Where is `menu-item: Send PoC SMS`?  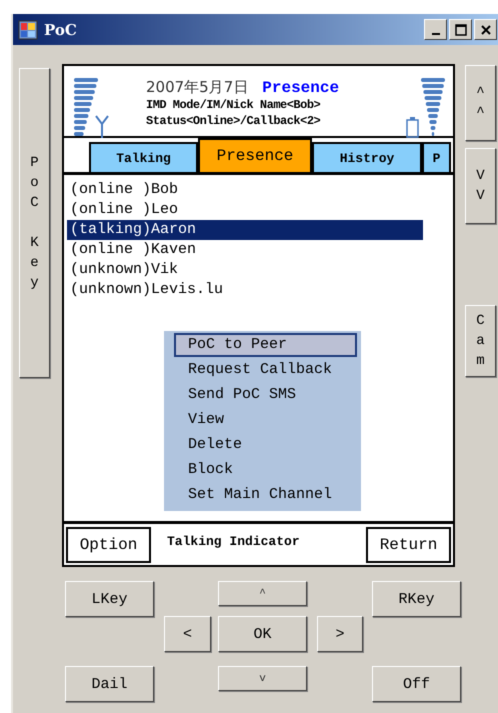 menu-item: Send PoC SMS is located at coordinates (265, 395).